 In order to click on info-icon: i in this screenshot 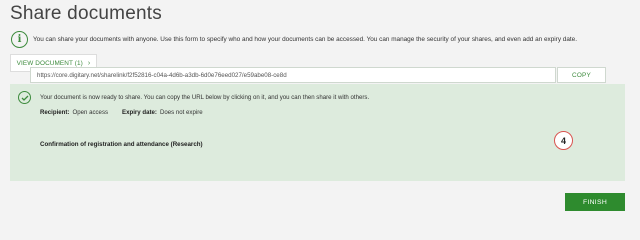, I will do `click(19, 39)`.